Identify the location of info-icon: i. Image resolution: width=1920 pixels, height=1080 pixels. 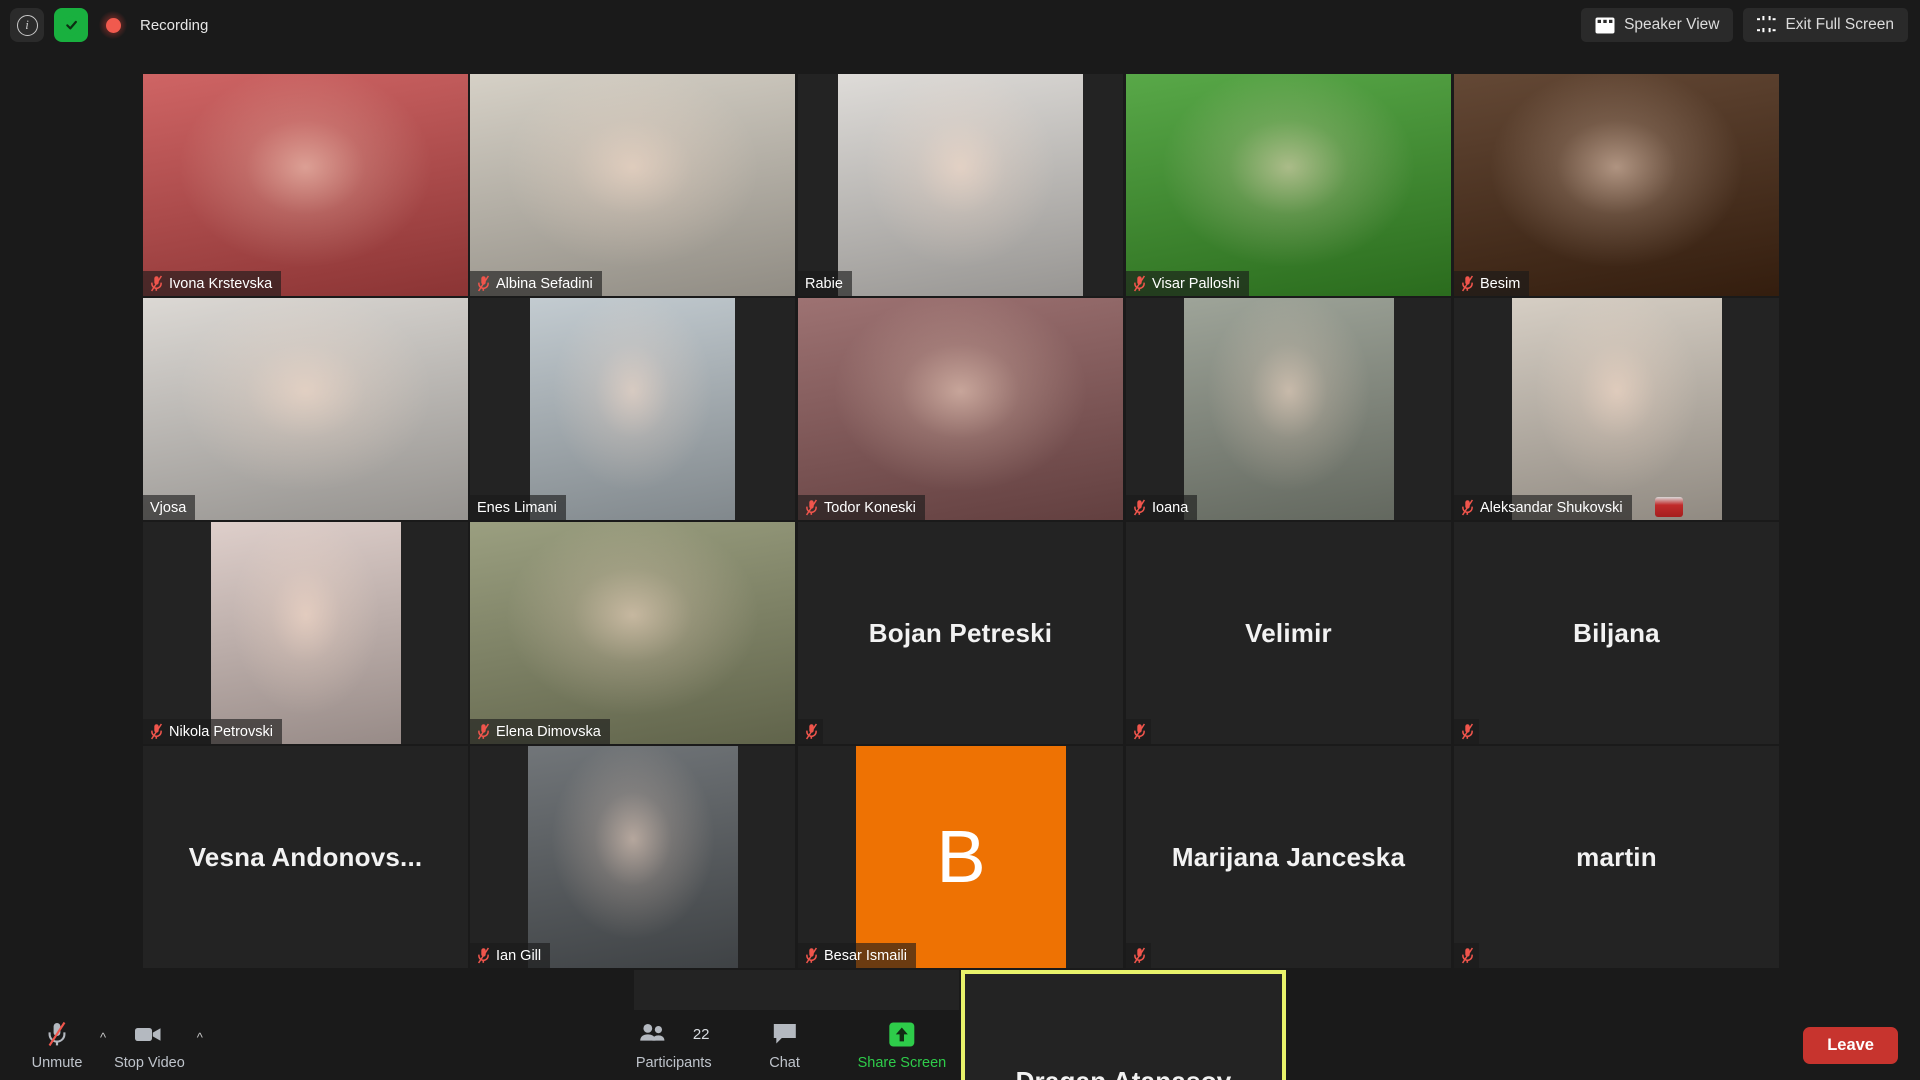
(27, 25).